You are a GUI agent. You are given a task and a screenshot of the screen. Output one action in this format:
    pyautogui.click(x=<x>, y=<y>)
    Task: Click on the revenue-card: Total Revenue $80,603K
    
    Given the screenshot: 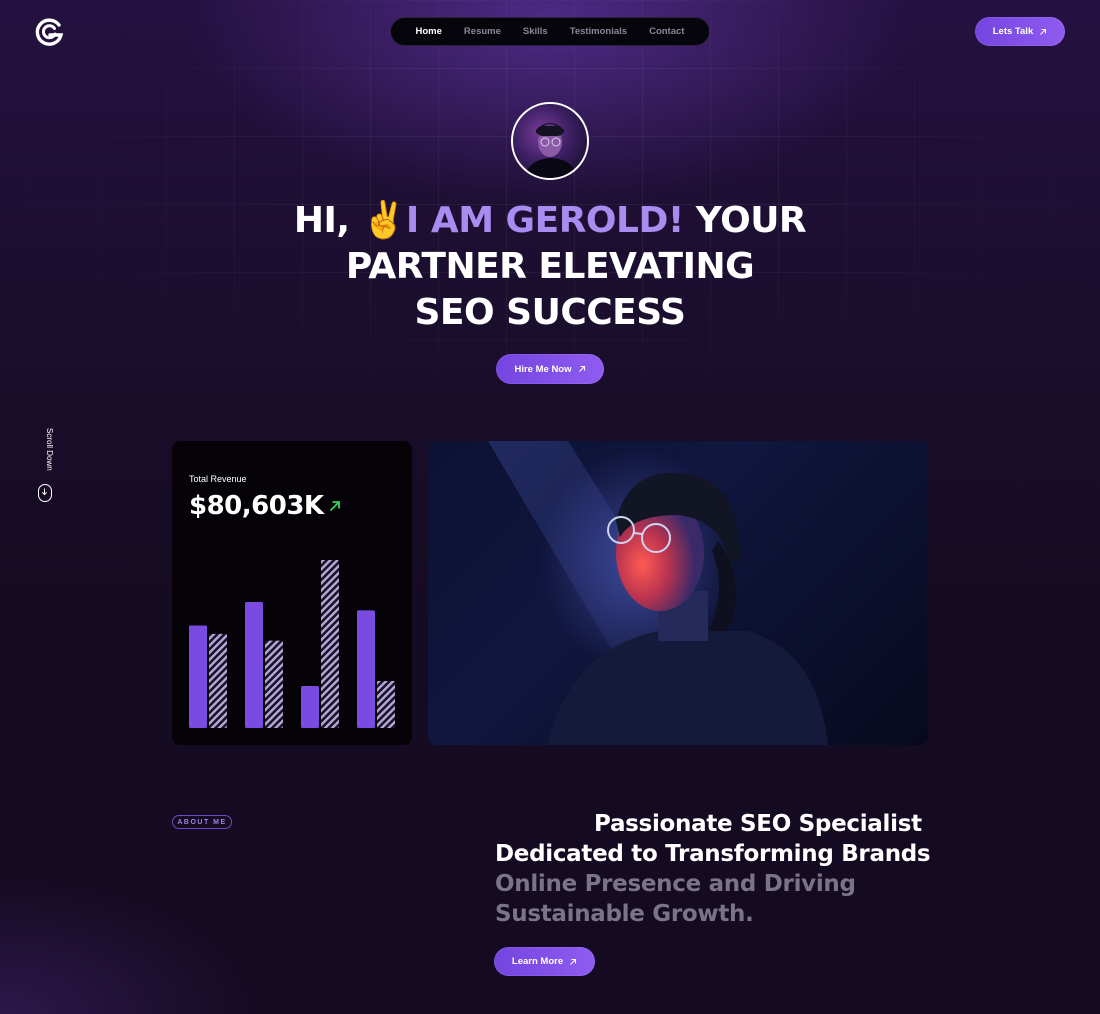 What is the action you would take?
    pyautogui.click(x=292, y=593)
    